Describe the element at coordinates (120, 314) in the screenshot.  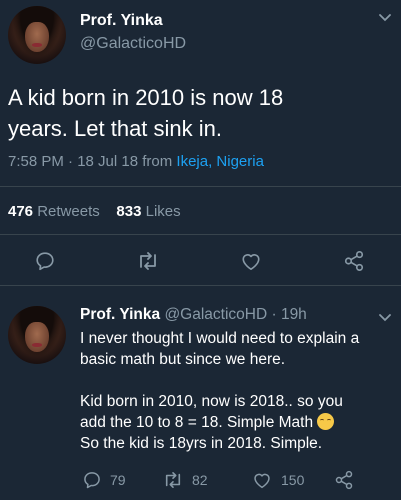
I see `reply-display-name: Prof. Yinka` at that location.